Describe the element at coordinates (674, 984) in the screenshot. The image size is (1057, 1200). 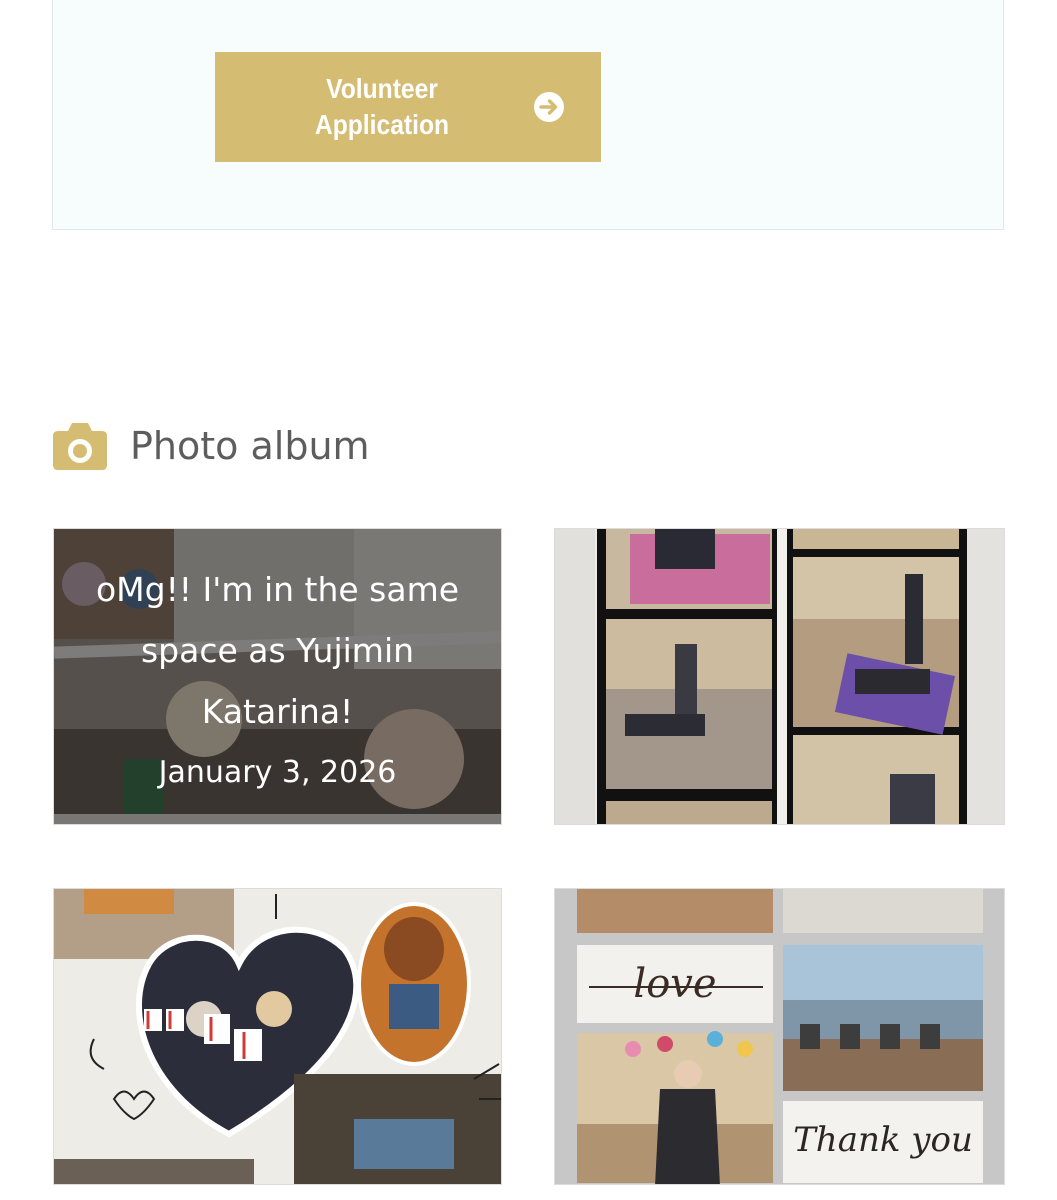
I see `love-text: love` at that location.